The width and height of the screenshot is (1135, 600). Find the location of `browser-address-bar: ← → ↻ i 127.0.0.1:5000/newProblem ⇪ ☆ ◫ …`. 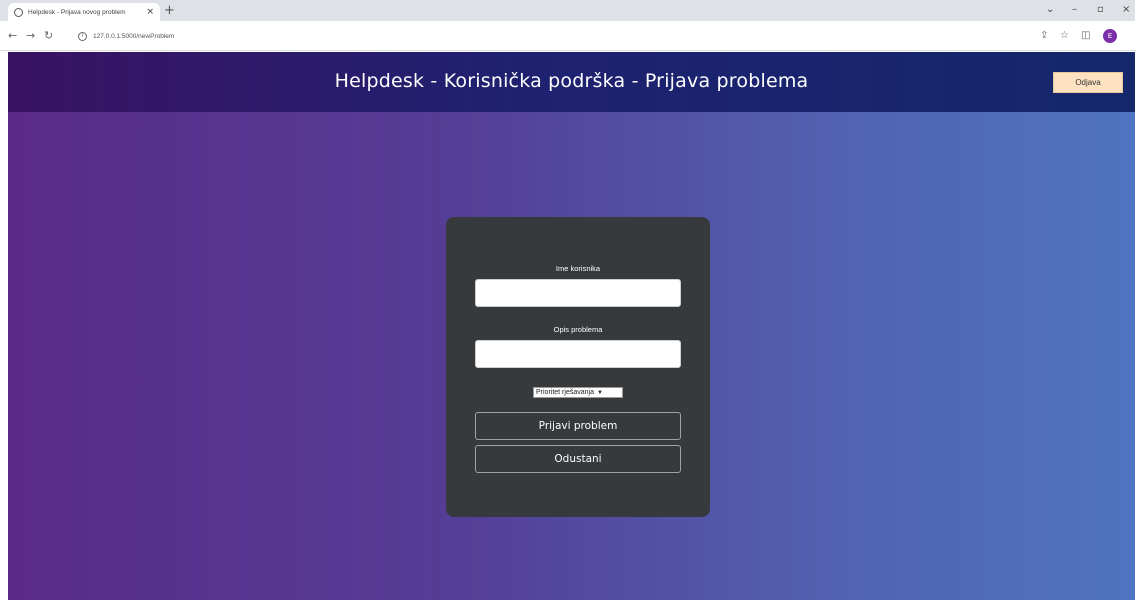

browser-address-bar: ← → ↻ i 127.0.0.1:5000/newProblem ⇪ ☆ ◫ … is located at coordinates (567, 36).